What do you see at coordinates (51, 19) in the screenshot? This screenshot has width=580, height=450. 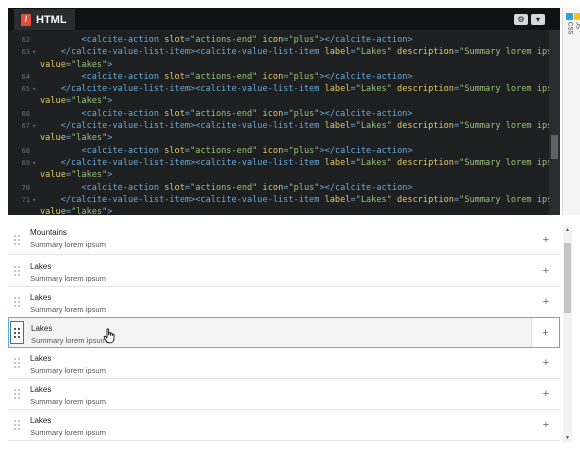 I see `tab-label: HTML` at bounding box center [51, 19].